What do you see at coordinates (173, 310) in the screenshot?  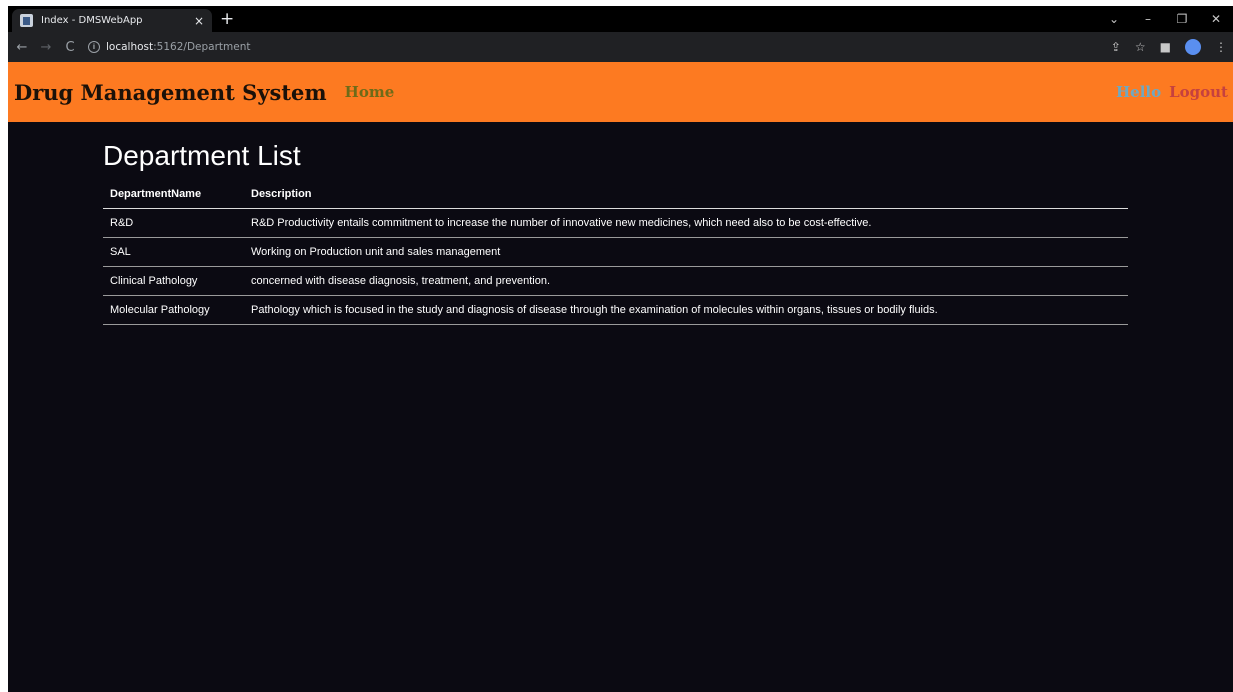 I see `department-name-cell: Molecular Pathology` at bounding box center [173, 310].